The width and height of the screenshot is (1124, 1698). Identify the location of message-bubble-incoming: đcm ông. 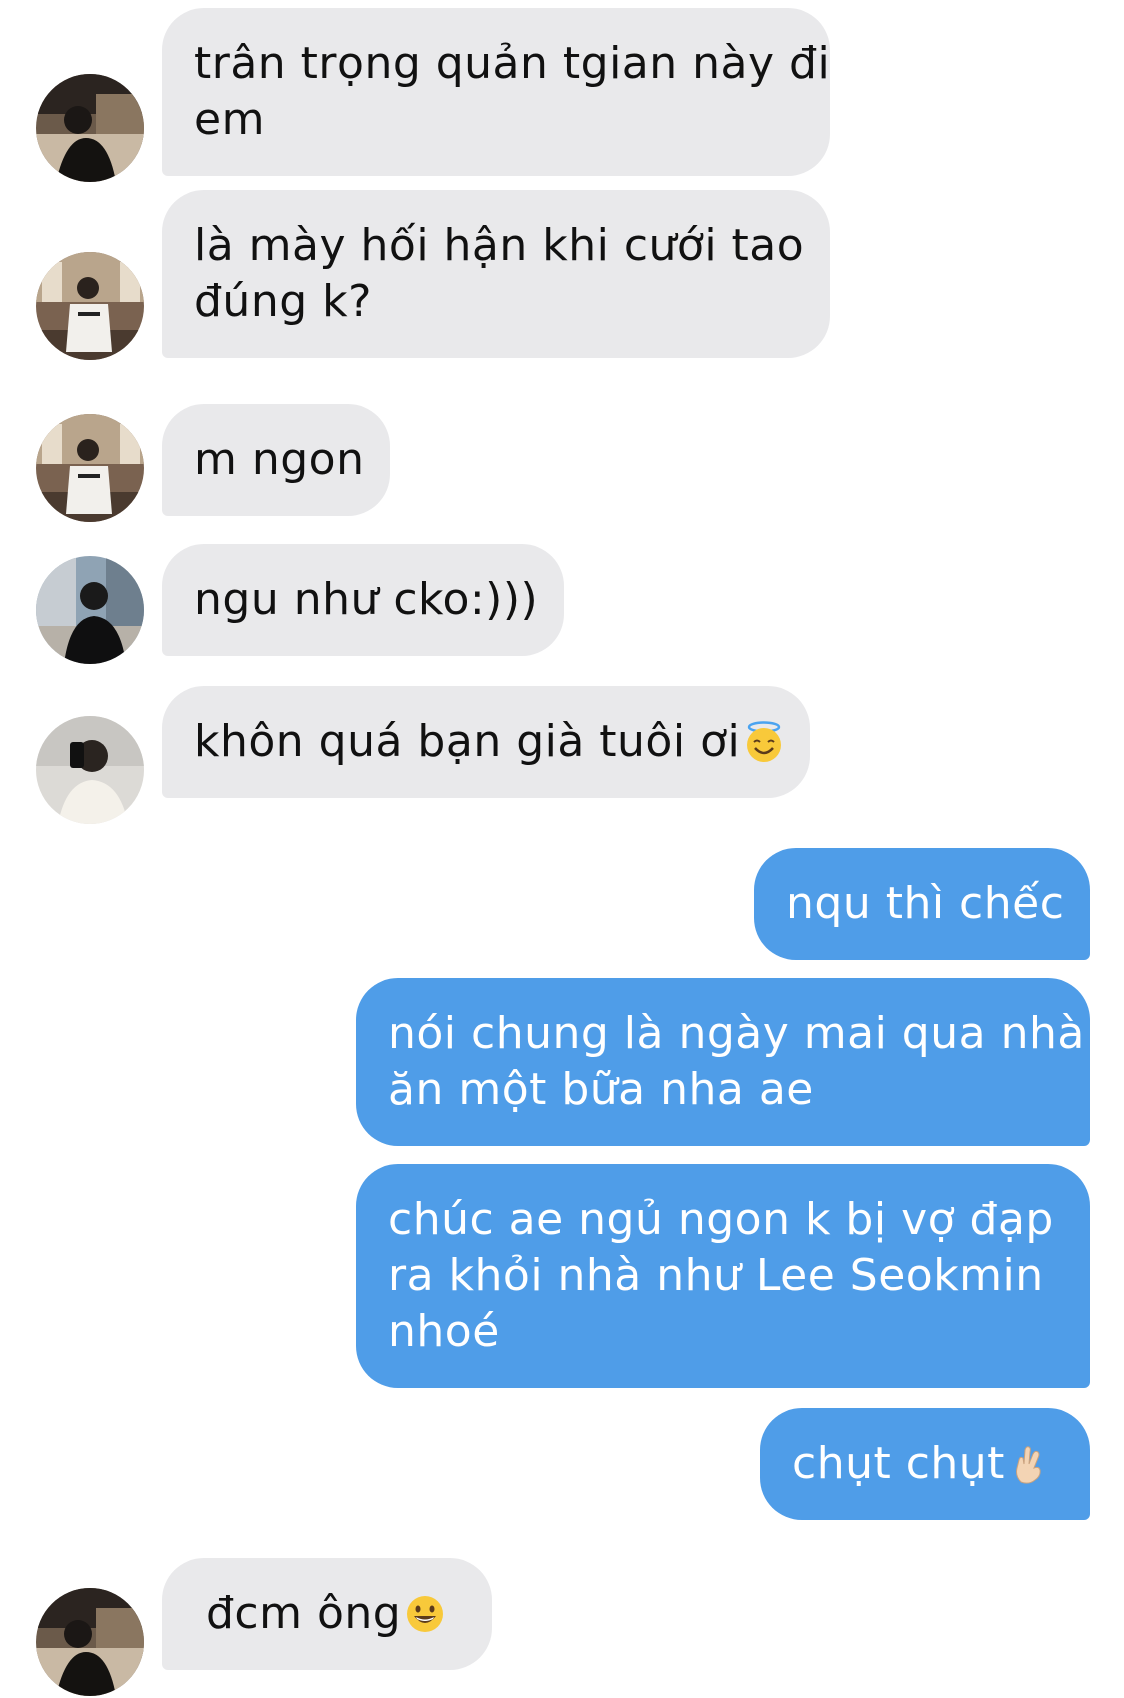
(327, 1614).